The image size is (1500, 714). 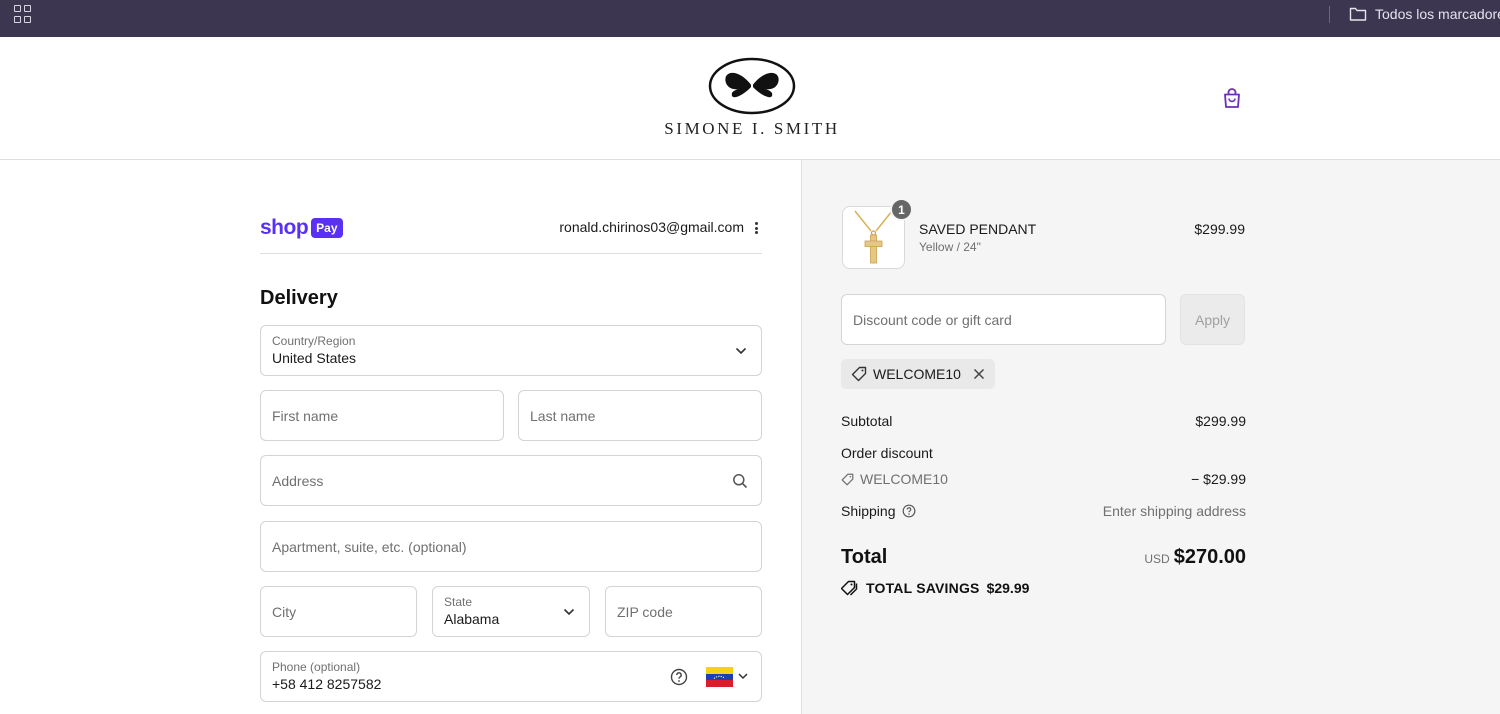 What do you see at coordinates (284, 227) in the screenshot?
I see `shop-pay-wordmark: shop` at bounding box center [284, 227].